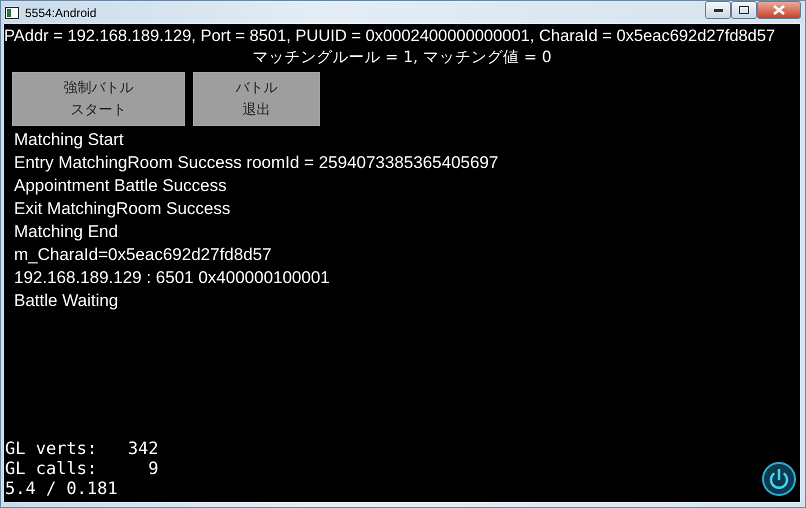 Image resolution: width=806 pixels, height=508 pixels. What do you see at coordinates (402, 57) in the screenshot?
I see `matching-info: マッチングルール = 1, マッチング値 = 0` at bounding box center [402, 57].